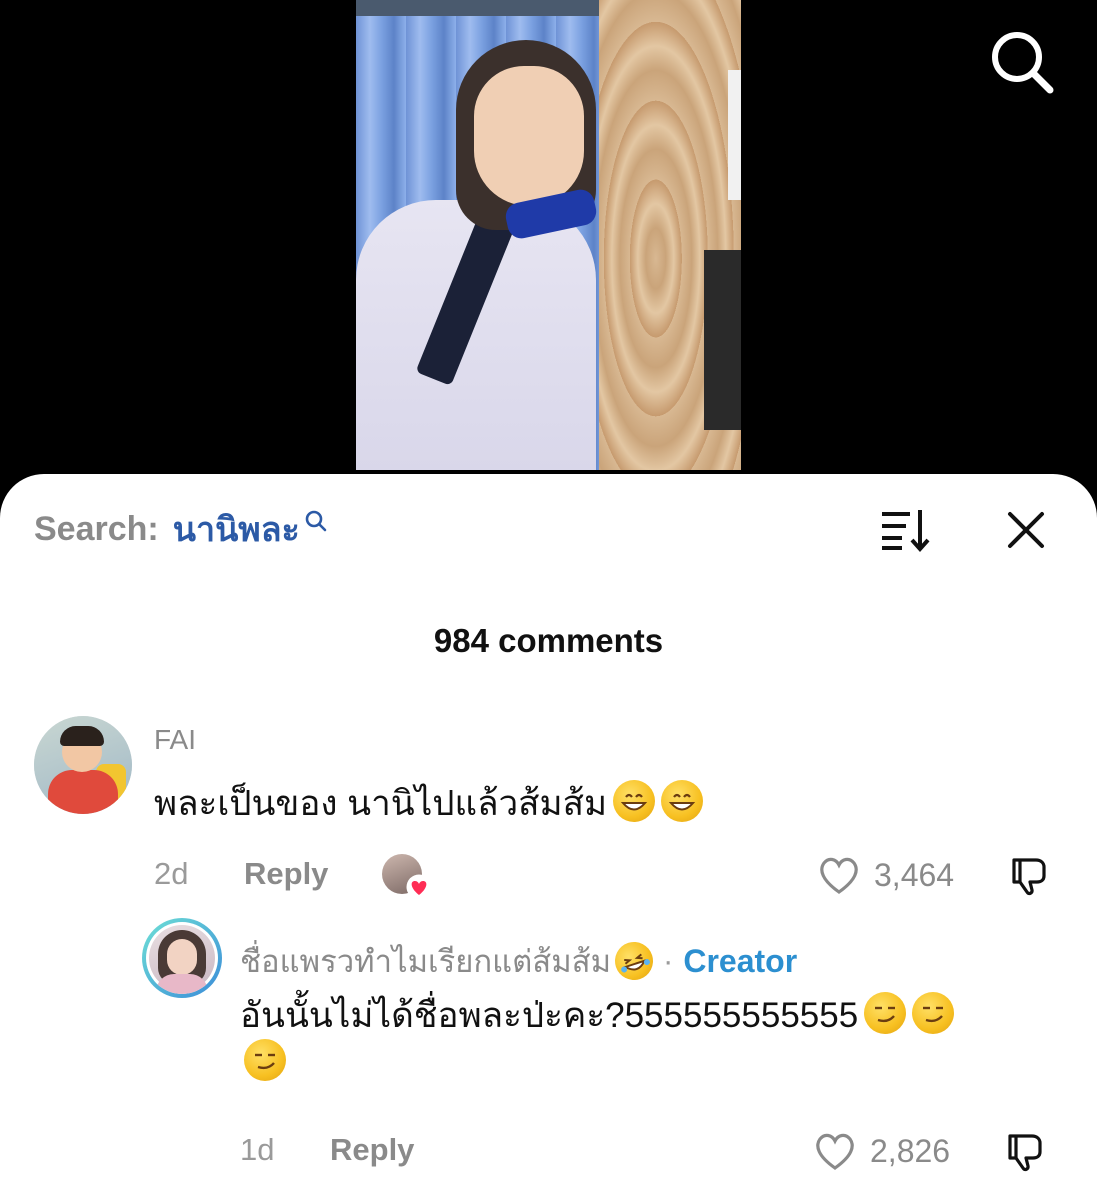  I want to click on reply-text-content: อันนั้นไม่ได้ชื่อพละป่ะคะ?555555555555, so click(549, 1015).